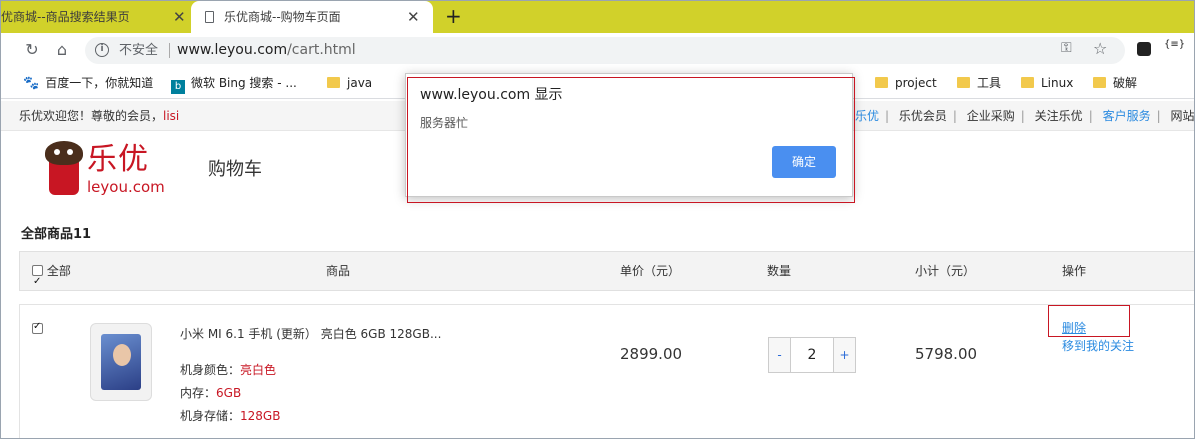 The height and width of the screenshot is (439, 1195). Describe the element at coordinates (102, 50) in the screenshot. I see `info-icon: i` at that location.